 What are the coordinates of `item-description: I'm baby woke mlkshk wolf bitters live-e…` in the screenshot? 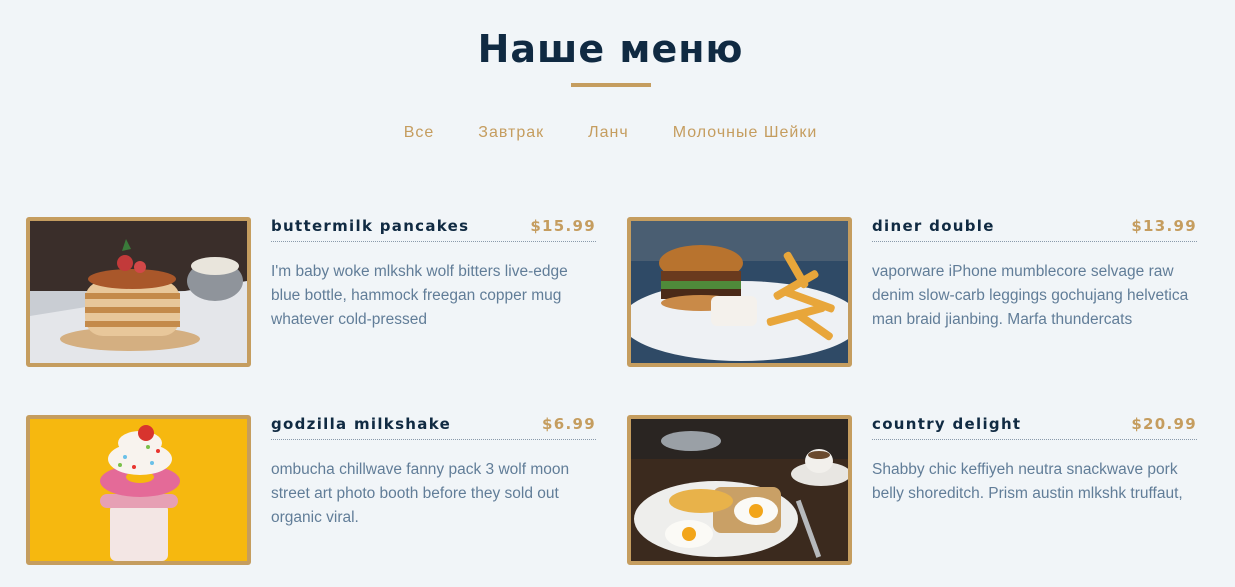 It's located at (419, 295).